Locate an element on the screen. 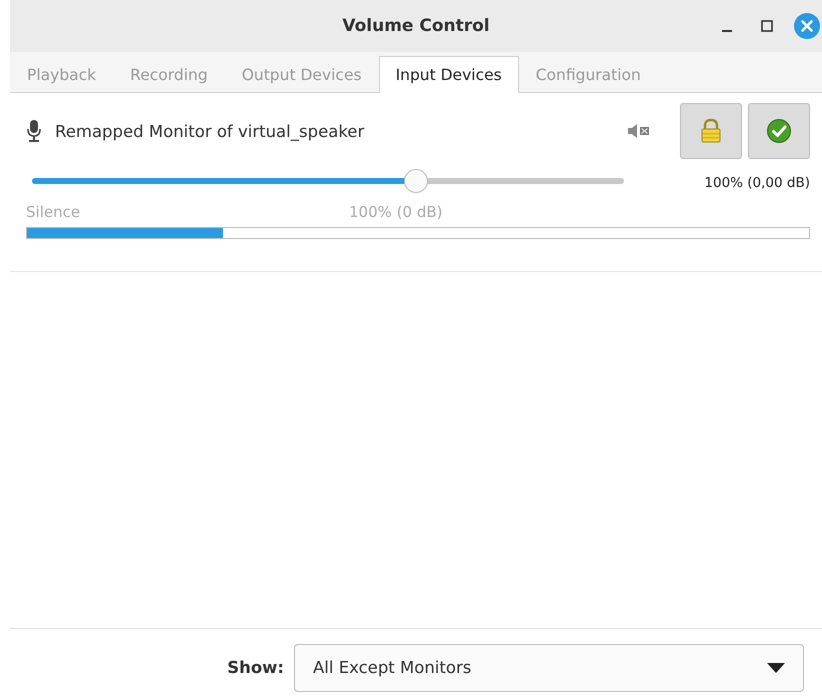 Image resolution: width=822 pixels, height=696 pixels. tab: Output Devices is located at coordinates (301, 74).